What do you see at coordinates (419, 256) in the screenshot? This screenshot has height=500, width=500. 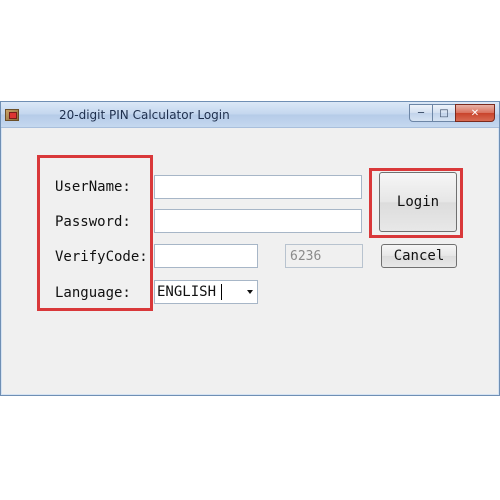 I see `cancel-button: Cancel` at bounding box center [419, 256].